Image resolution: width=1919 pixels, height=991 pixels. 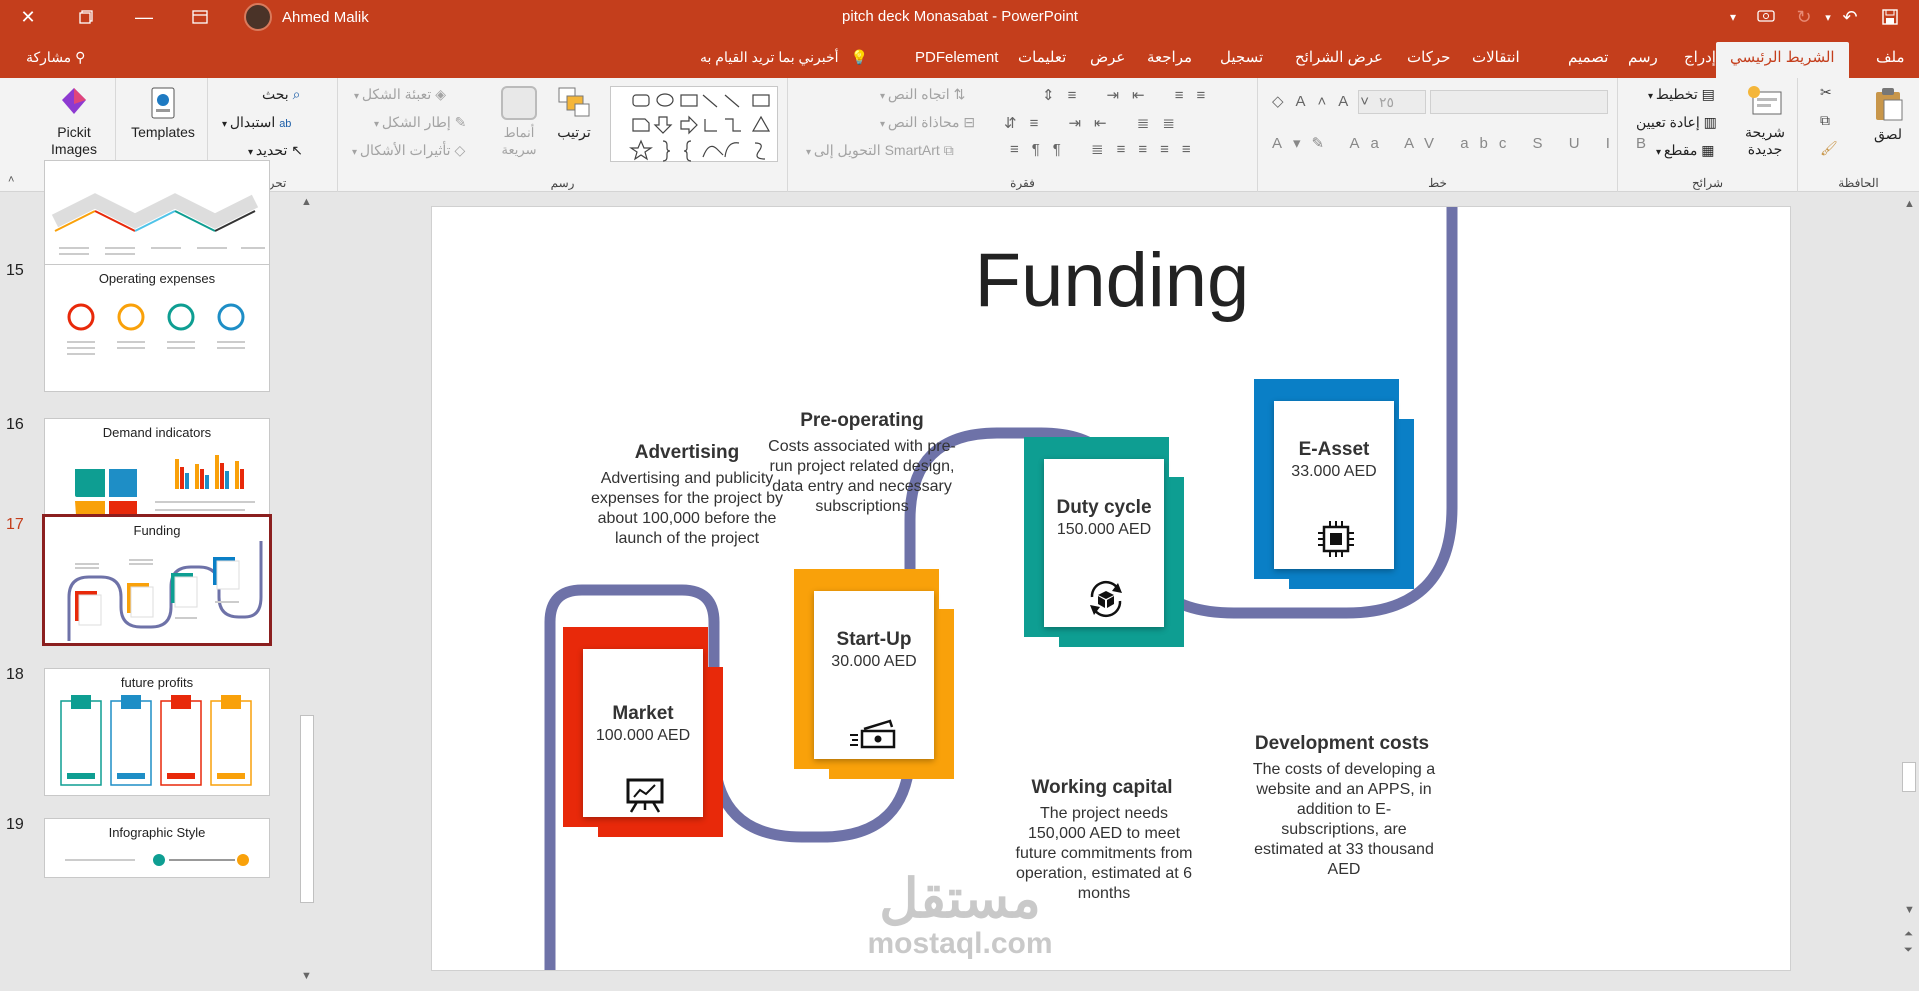 I want to click on paste-label: لصق, so click(x=1888, y=134).